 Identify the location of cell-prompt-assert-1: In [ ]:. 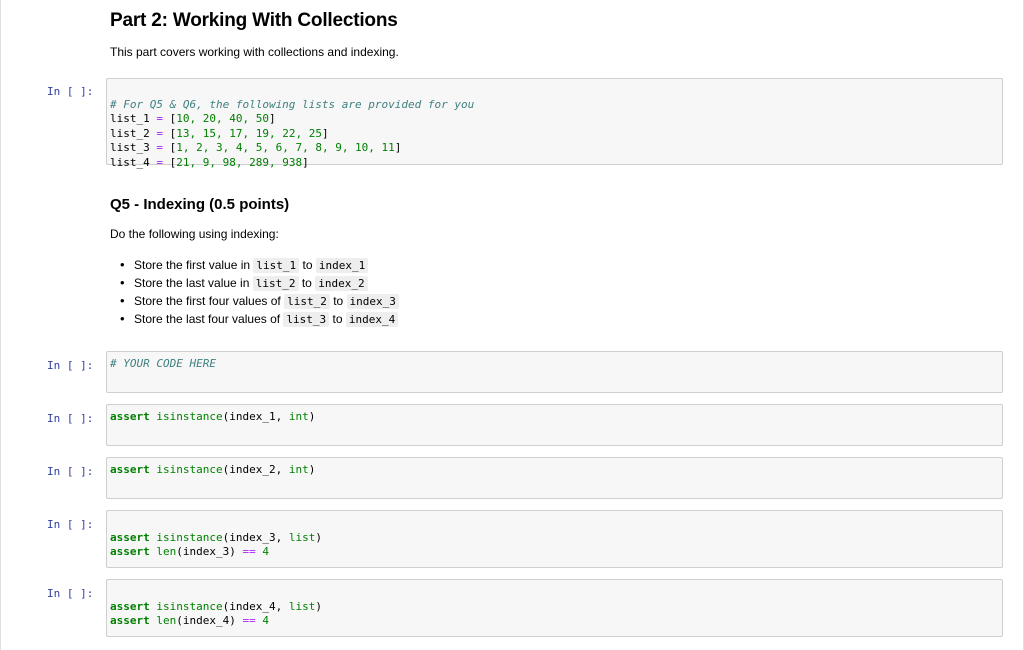
(70, 418).